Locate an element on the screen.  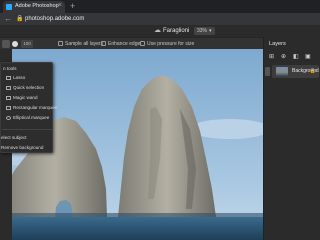
ellipse-marquee-icon is located at coordinates (8, 117).